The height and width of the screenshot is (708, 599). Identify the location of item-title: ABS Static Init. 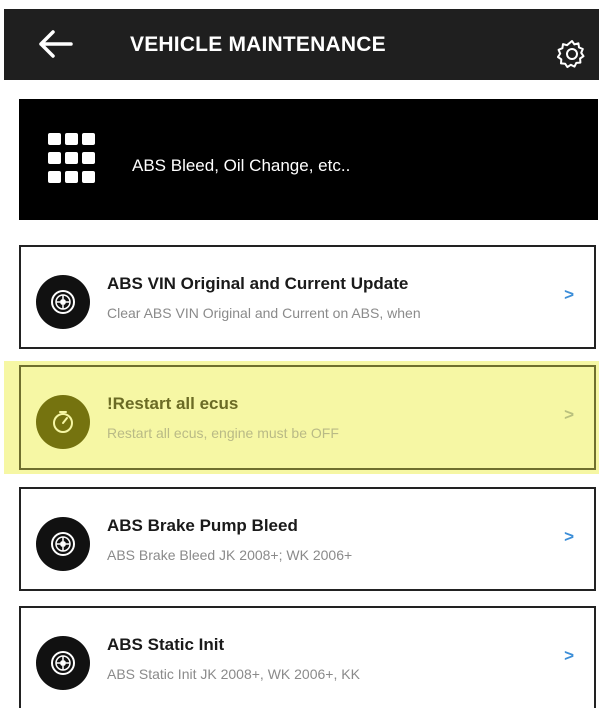
(166, 644).